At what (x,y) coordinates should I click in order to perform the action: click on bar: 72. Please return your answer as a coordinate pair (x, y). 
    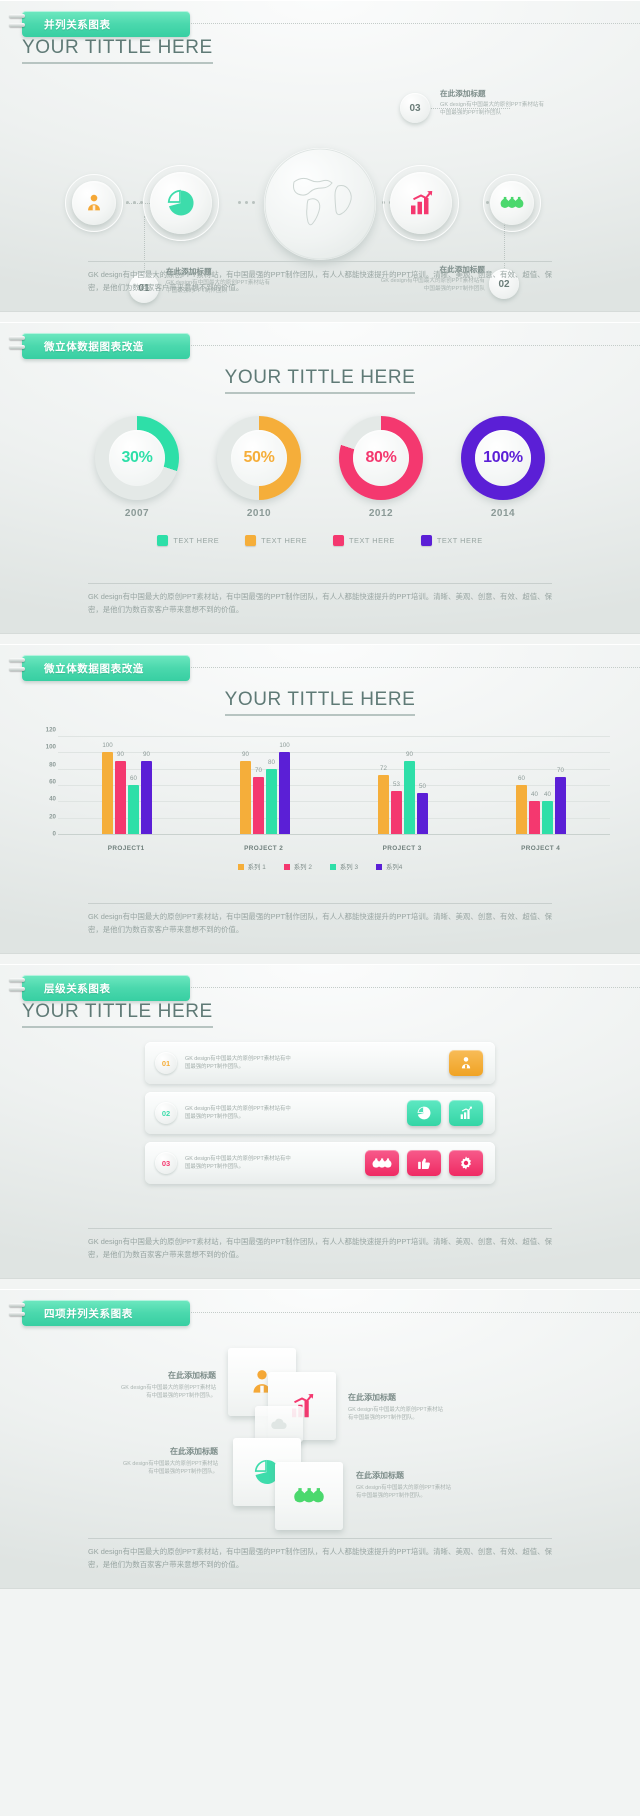
    Looking at the image, I should click on (383, 799).